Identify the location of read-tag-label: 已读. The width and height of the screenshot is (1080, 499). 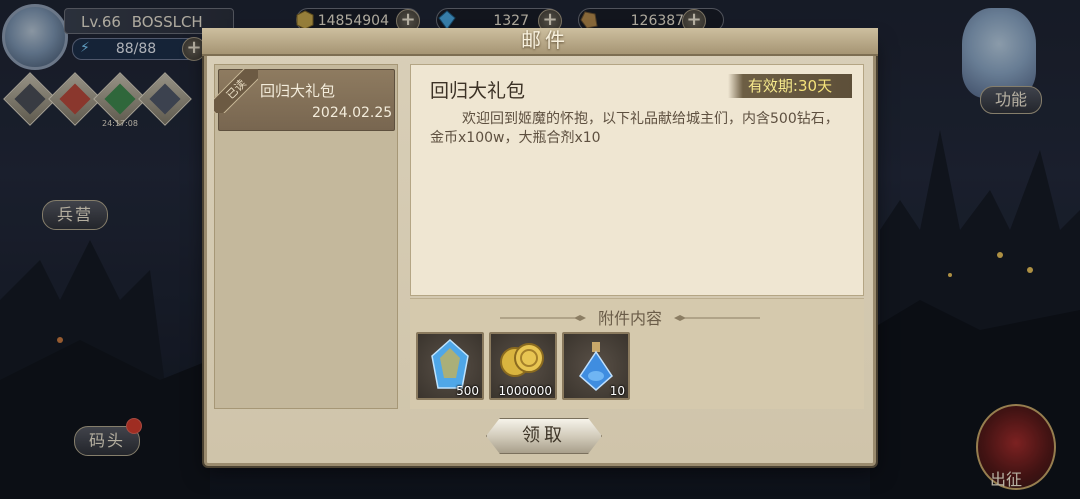
(236, 91).